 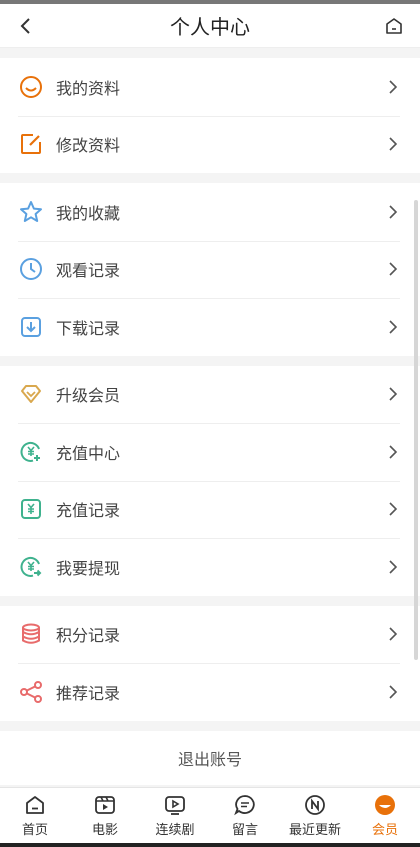 What do you see at coordinates (210, 567) in the screenshot?
I see `menu-item-withdraw: 我要提现` at bounding box center [210, 567].